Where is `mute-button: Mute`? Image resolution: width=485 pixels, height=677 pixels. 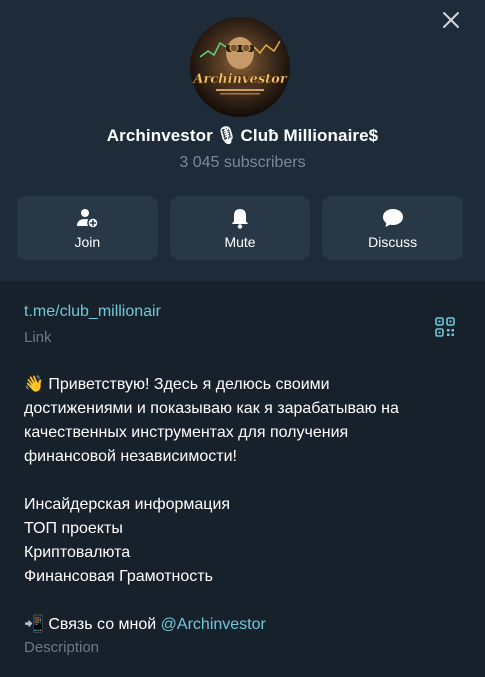
mute-button: Mute is located at coordinates (240, 228).